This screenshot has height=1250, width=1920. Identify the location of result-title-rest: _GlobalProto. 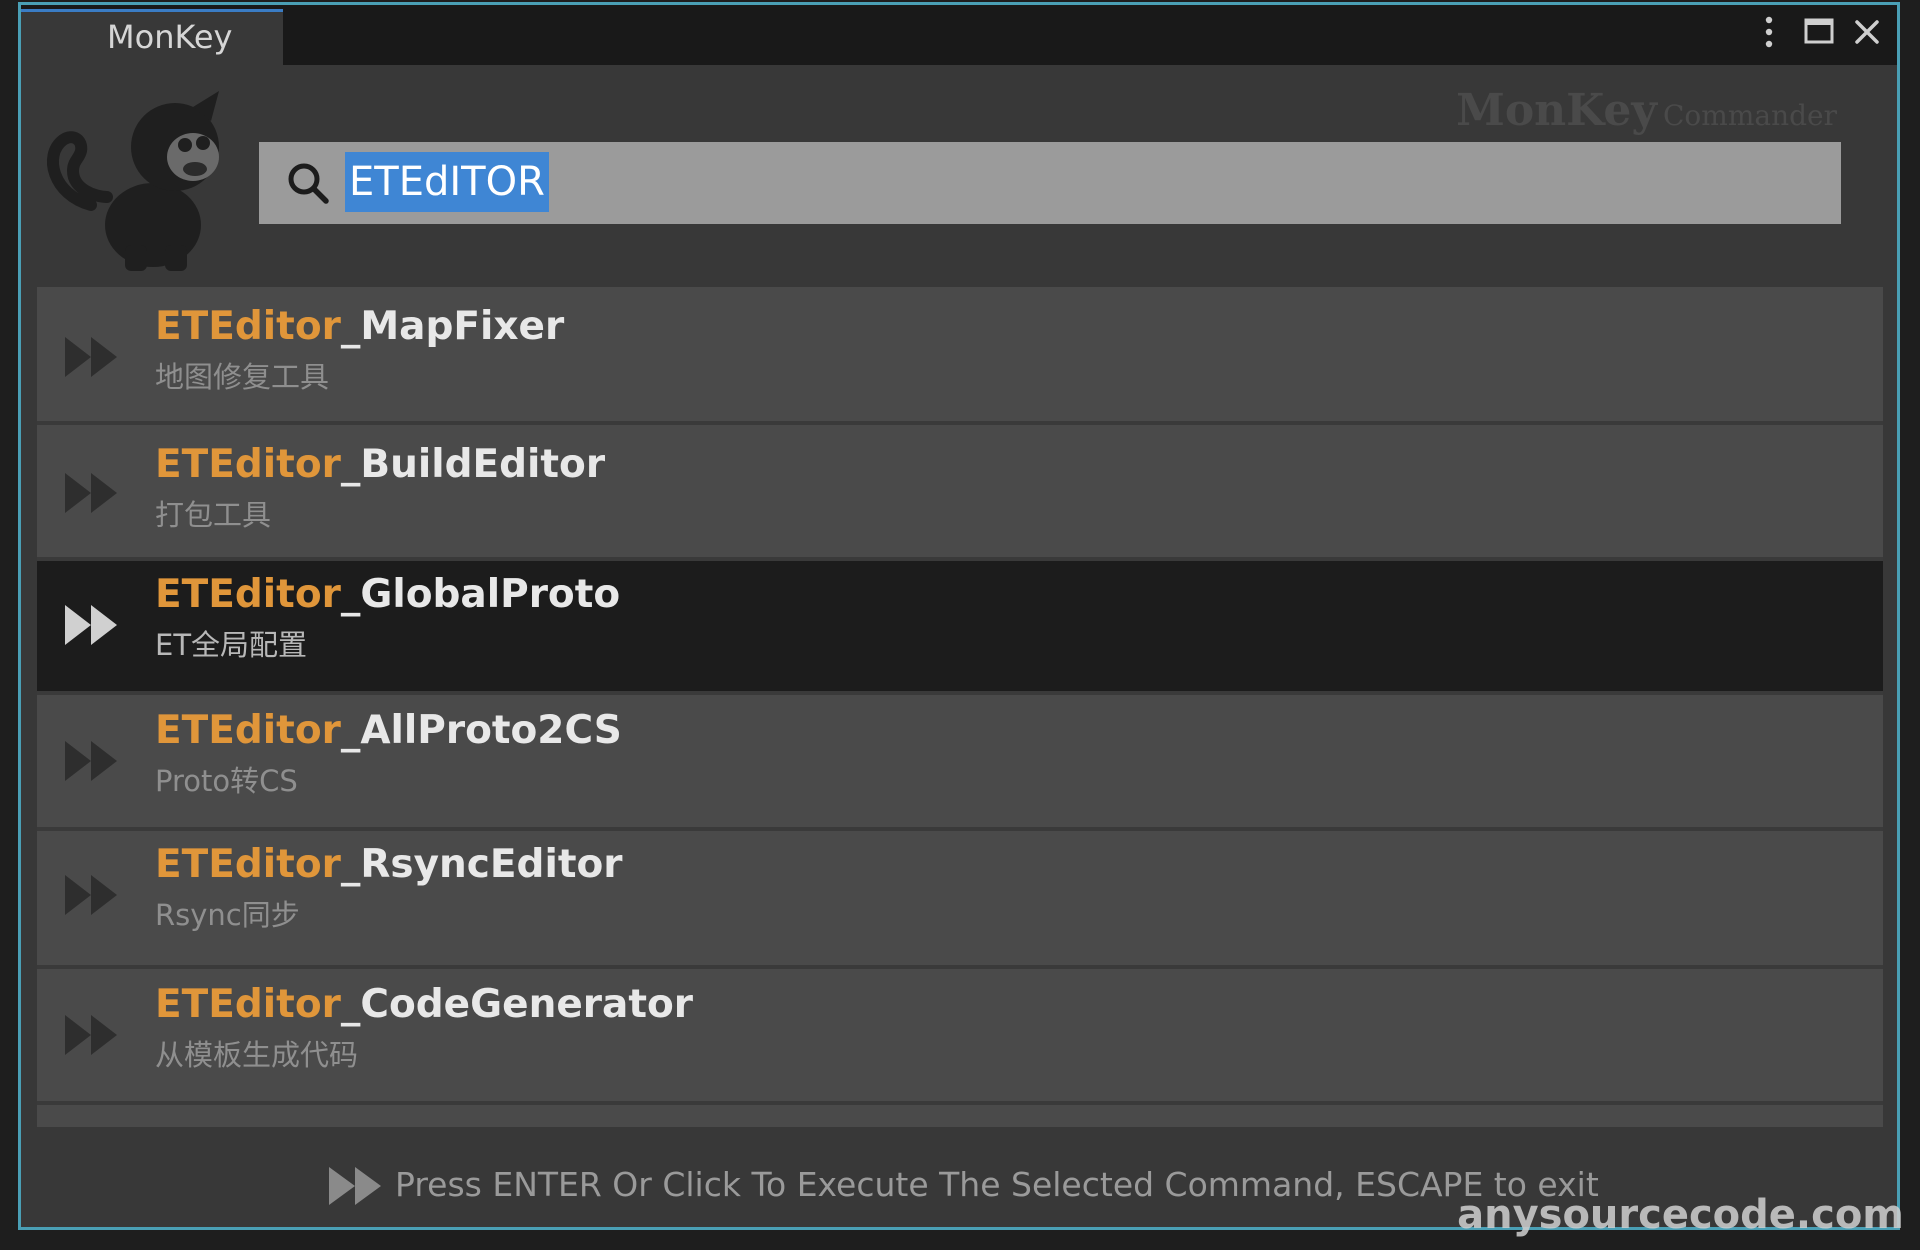
(480, 594).